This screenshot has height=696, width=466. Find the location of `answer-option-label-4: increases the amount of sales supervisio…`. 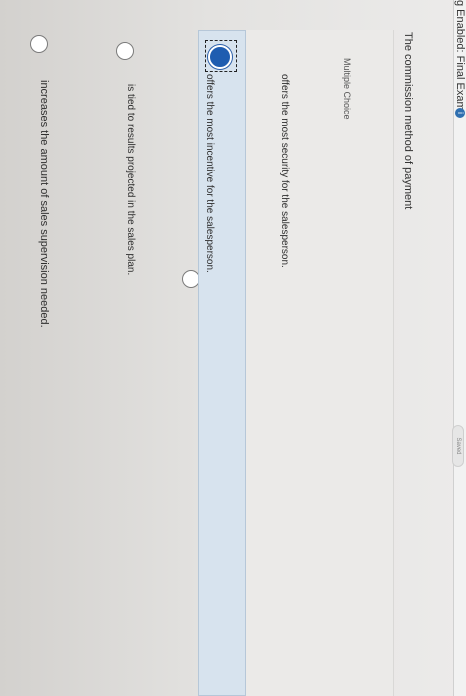

answer-option-label-4: increases the amount of sales supervisio… is located at coordinates (44, 204).